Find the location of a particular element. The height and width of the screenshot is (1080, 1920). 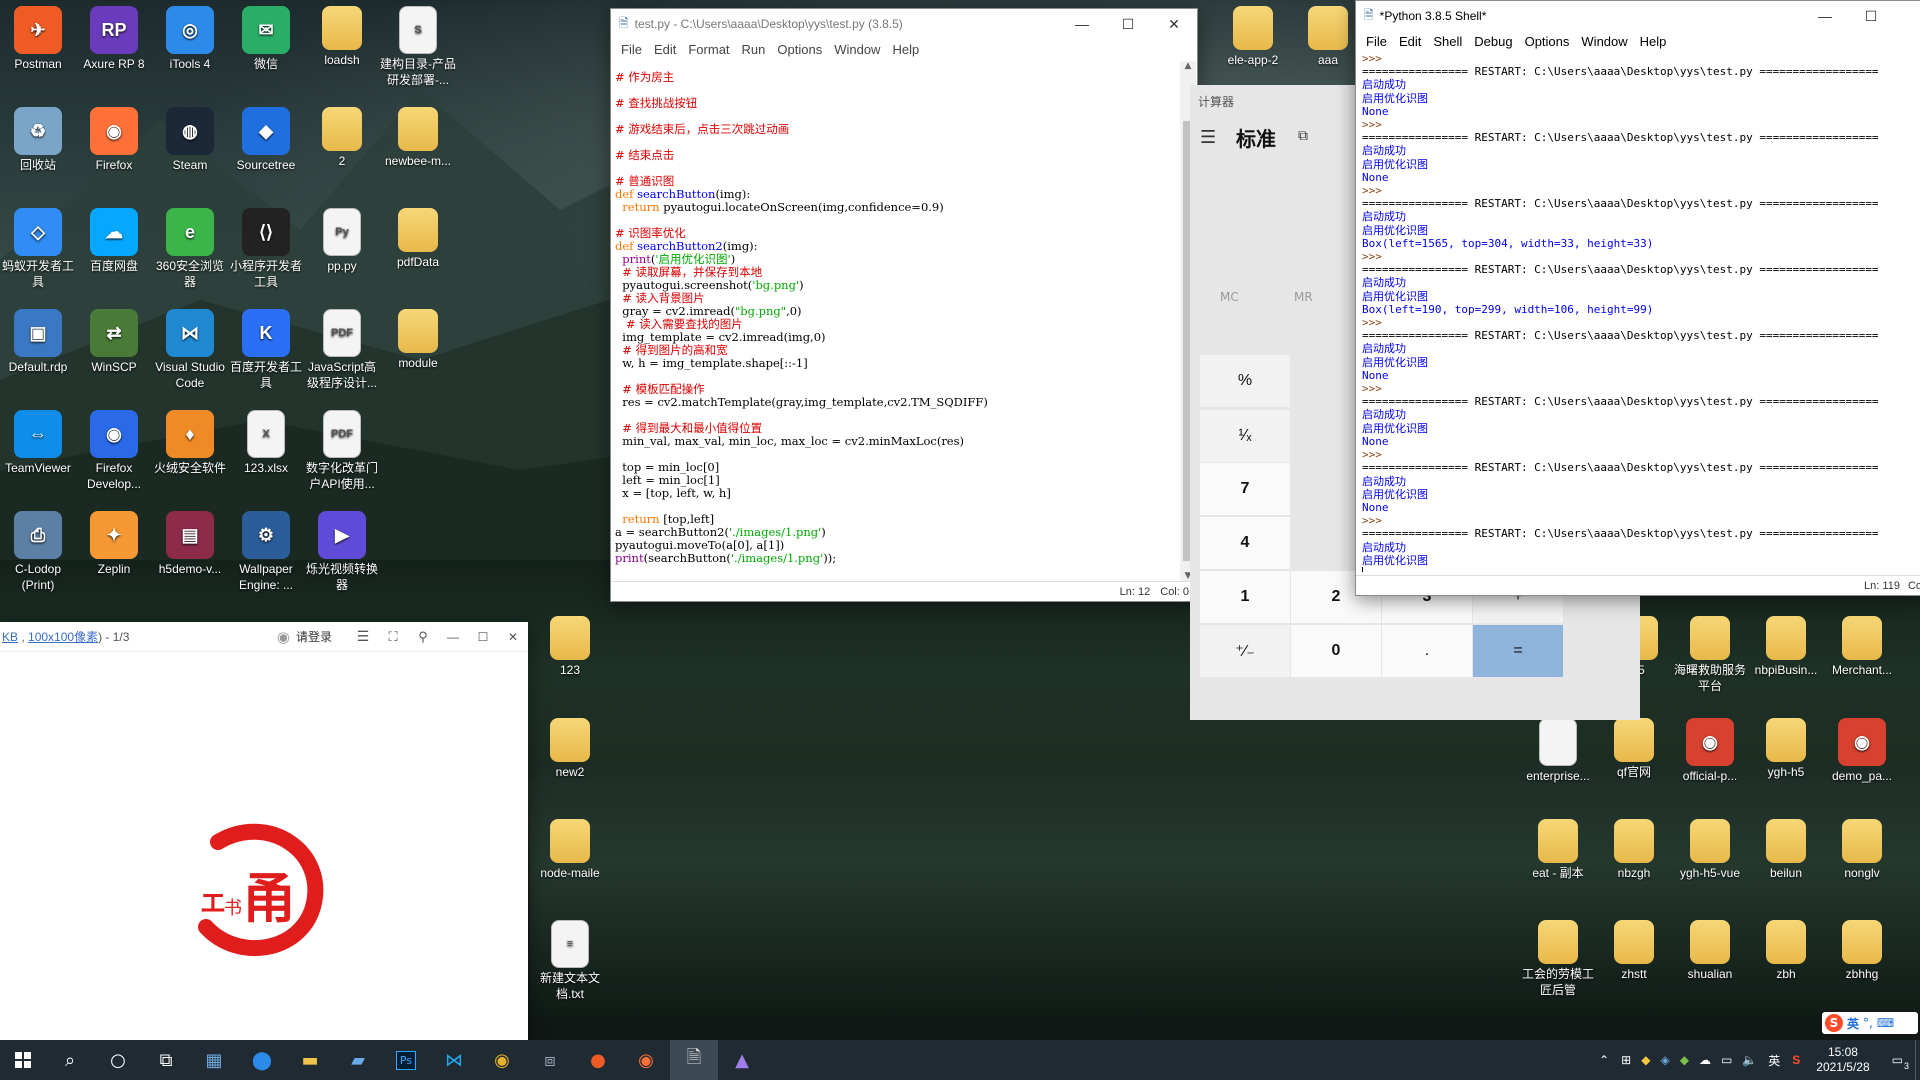

desktop-icon-module: module is located at coordinates (418, 340).